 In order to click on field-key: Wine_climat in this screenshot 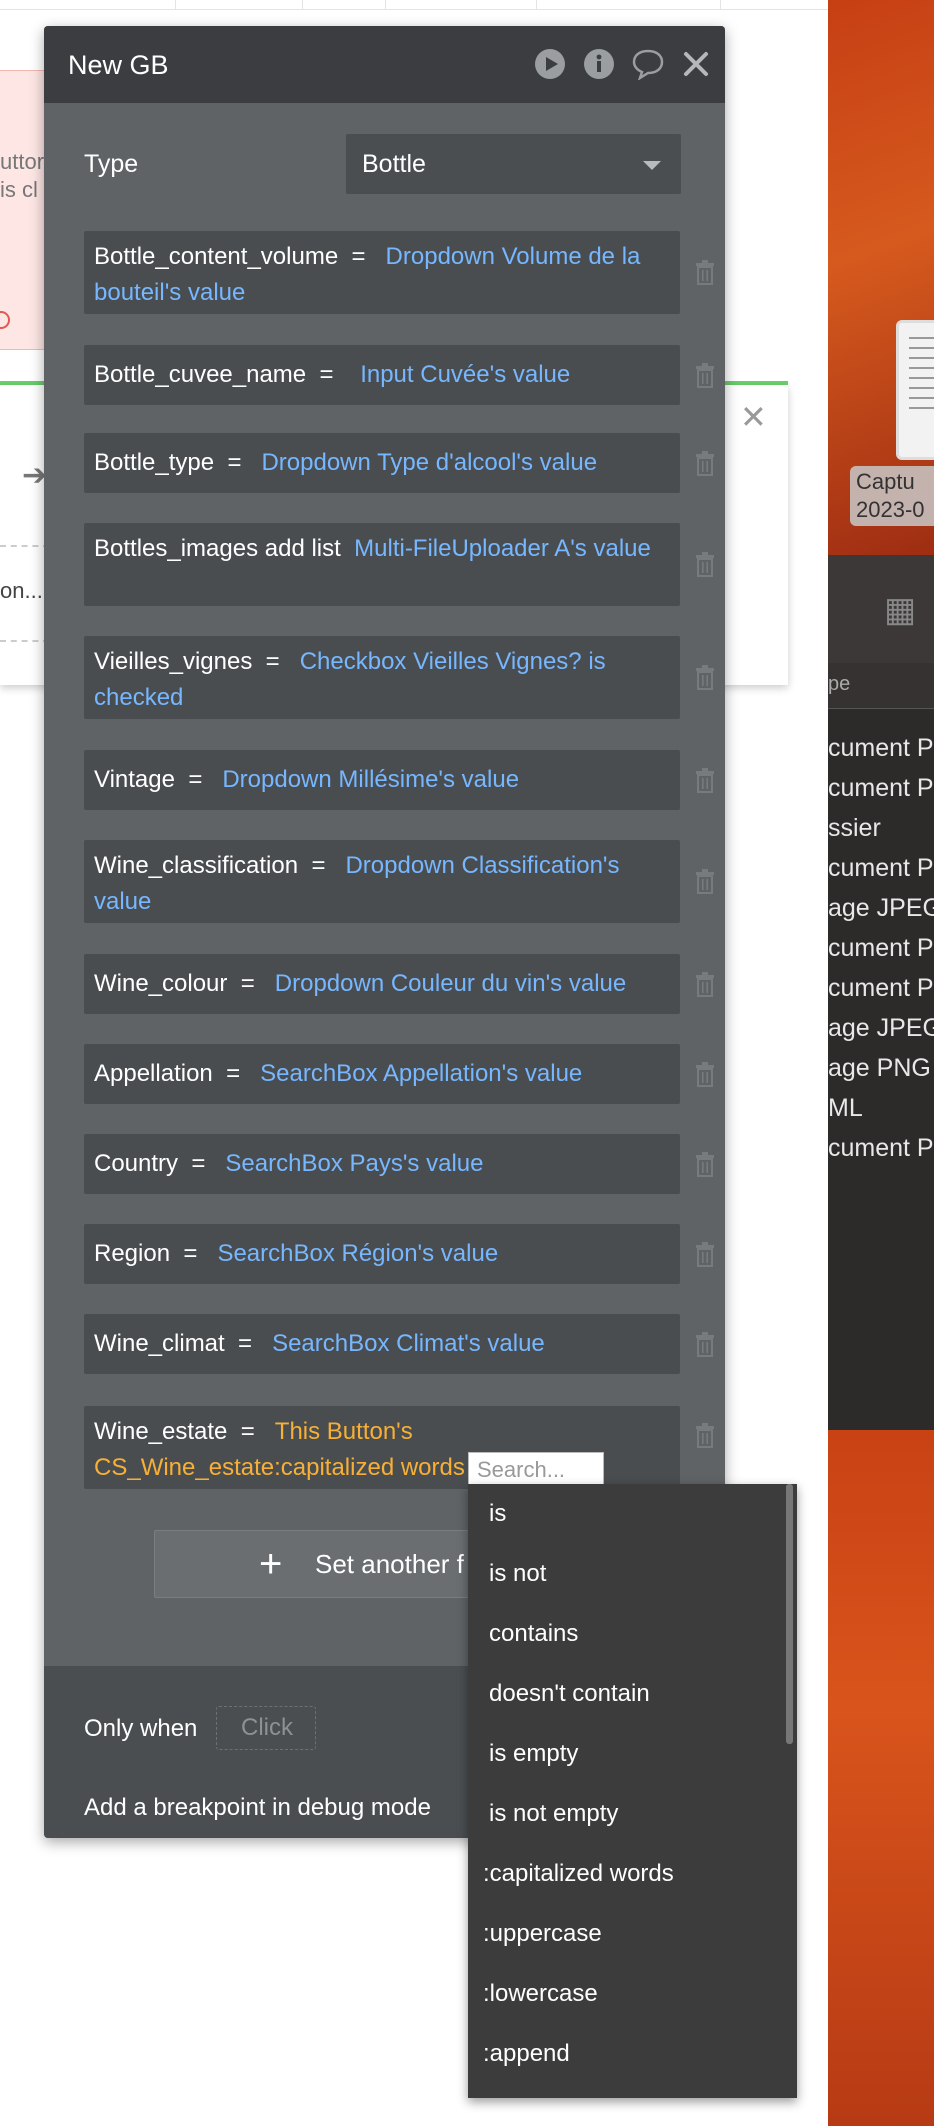, I will do `click(159, 1343)`.